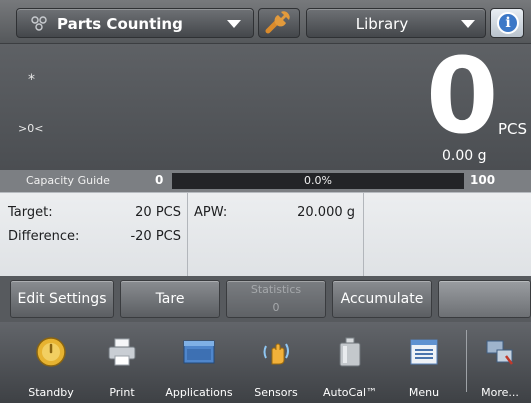 This screenshot has height=403, width=531. I want to click on nav-divider, so click(466, 361).